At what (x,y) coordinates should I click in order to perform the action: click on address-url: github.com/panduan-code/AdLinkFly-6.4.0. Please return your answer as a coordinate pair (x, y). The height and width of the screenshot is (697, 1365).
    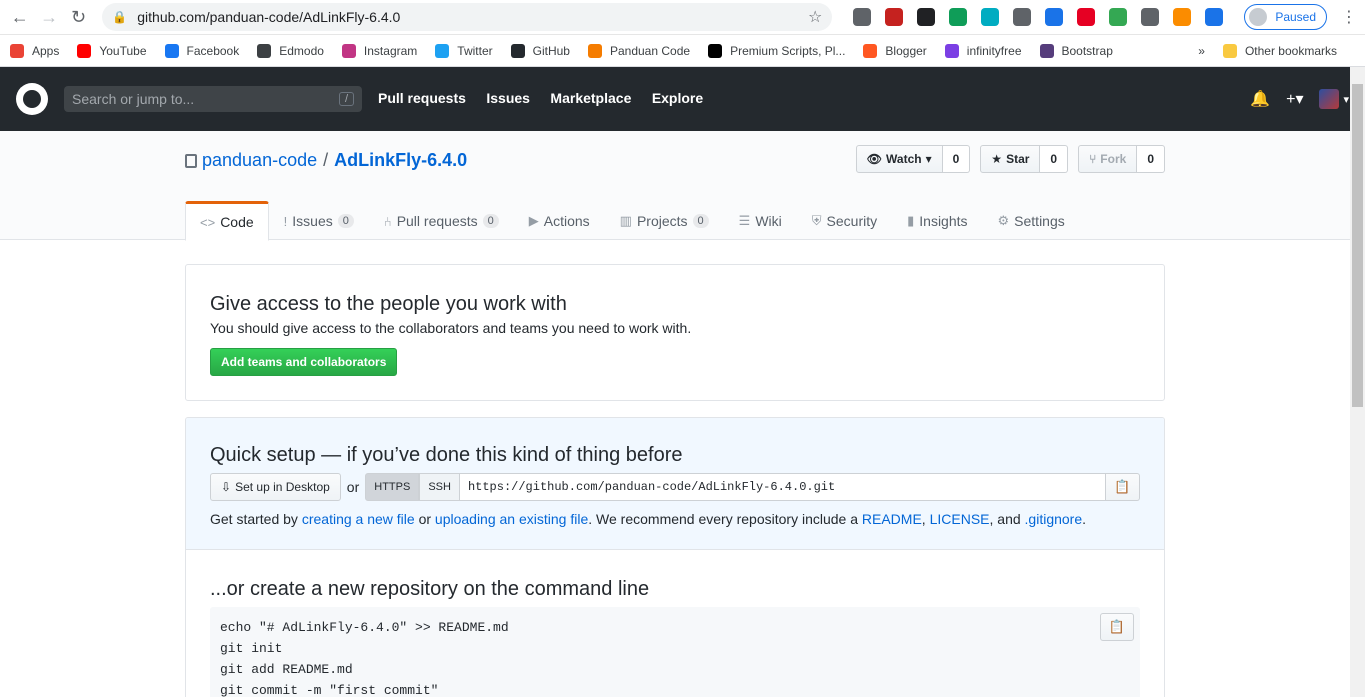
    Looking at the image, I should click on (472, 17).